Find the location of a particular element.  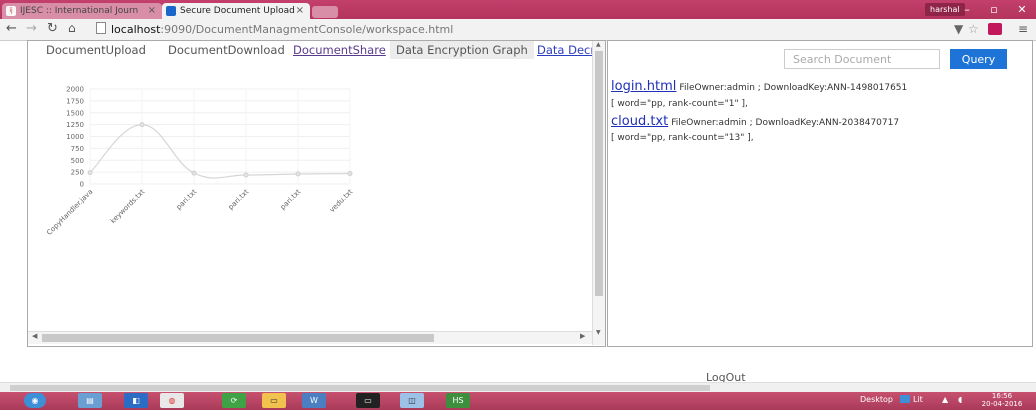

browser-tab-secure-upload: Secure Document Upload × is located at coordinates (236, 11).